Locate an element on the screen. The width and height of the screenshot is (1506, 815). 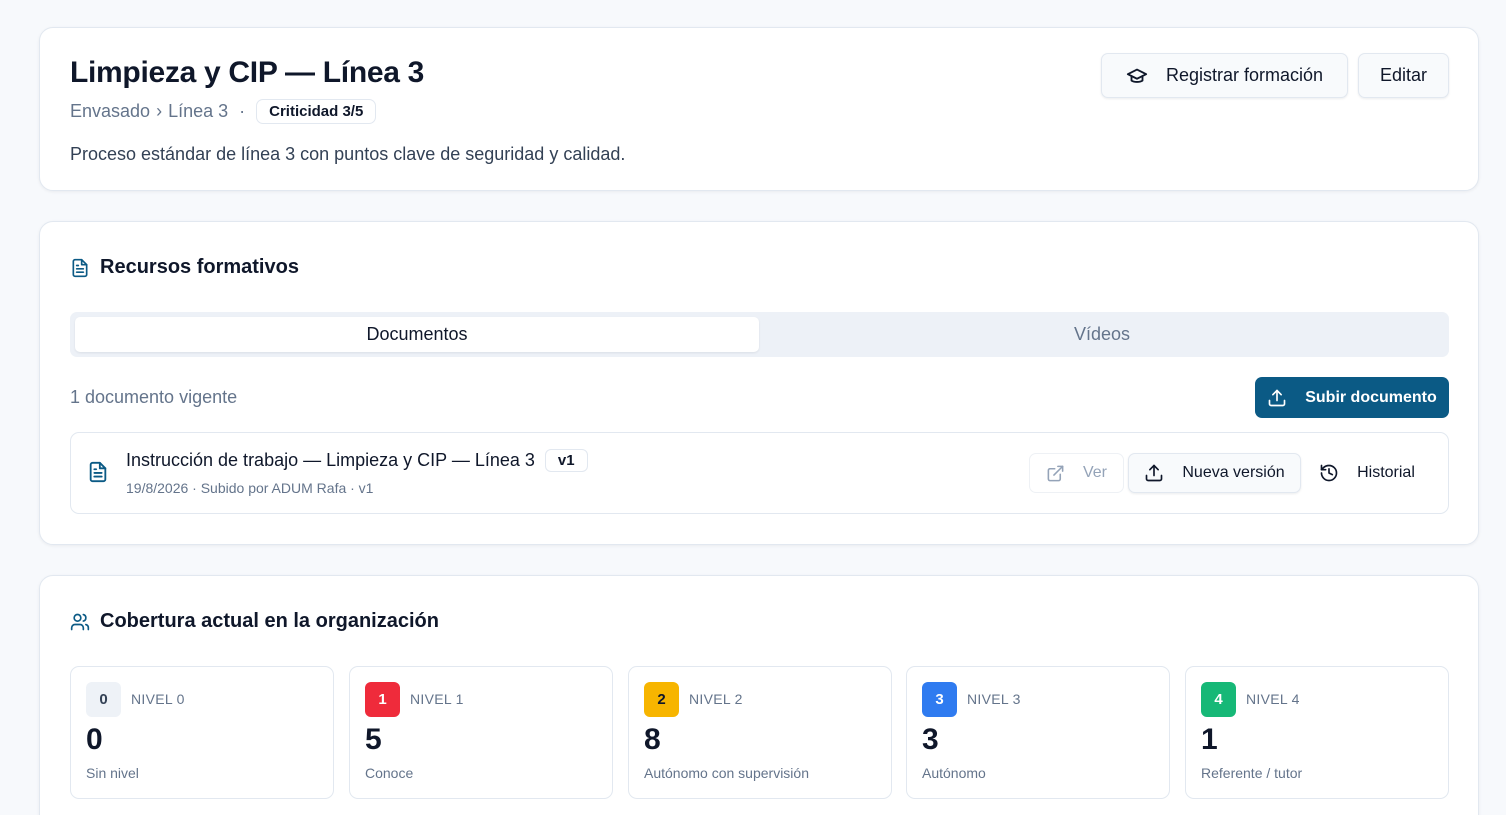
users-icon is located at coordinates (80, 621).